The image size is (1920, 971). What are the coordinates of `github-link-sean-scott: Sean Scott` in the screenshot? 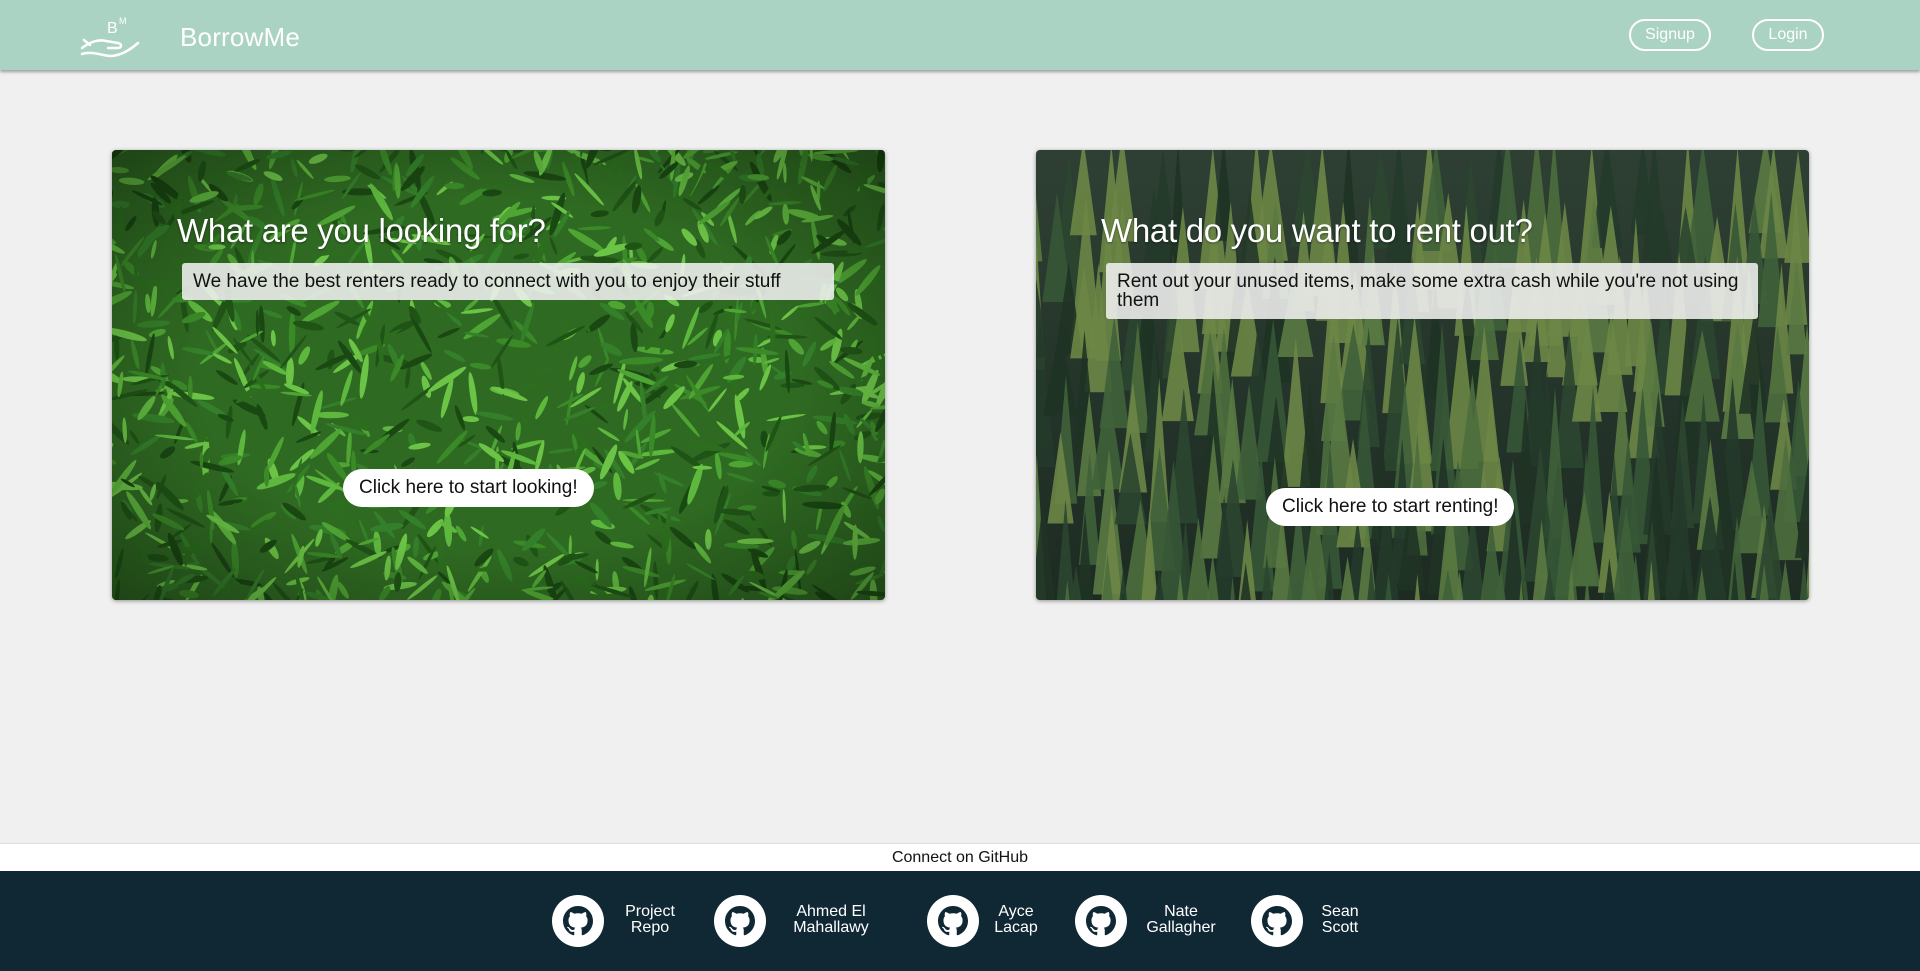 It's located at (1311, 921).